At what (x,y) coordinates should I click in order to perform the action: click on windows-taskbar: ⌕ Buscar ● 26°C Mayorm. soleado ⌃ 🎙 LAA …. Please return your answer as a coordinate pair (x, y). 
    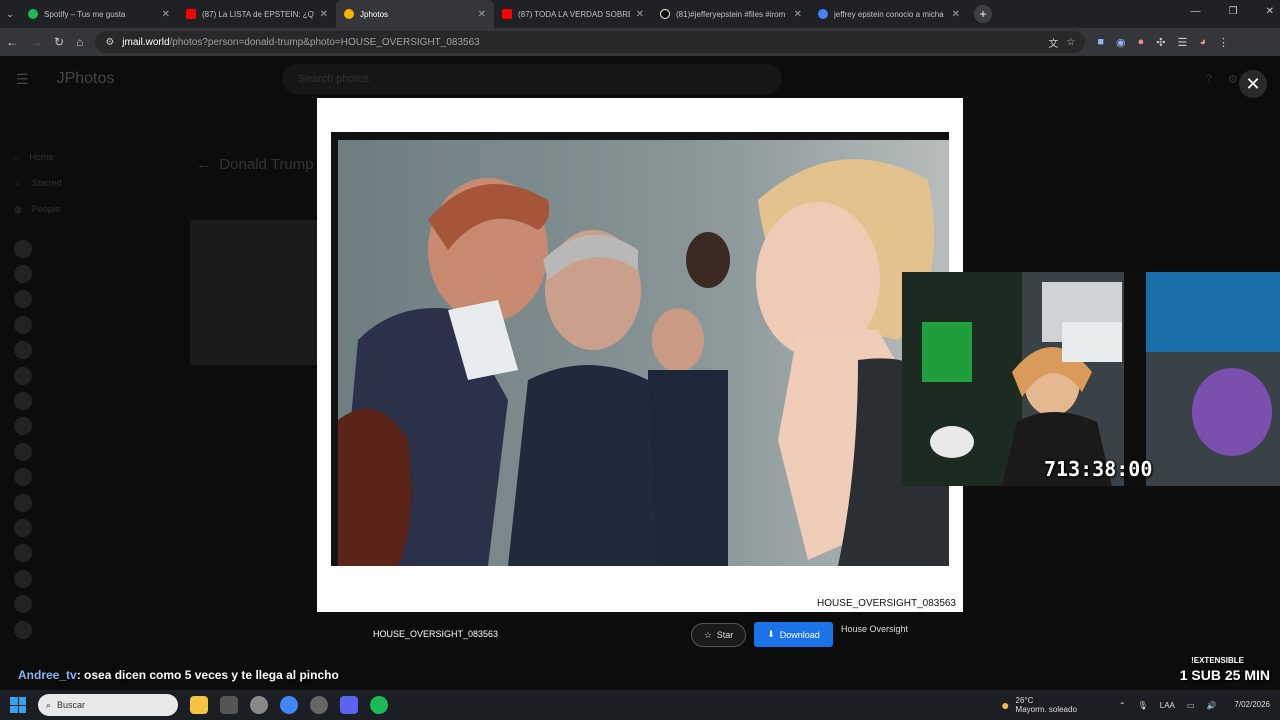
    Looking at the image, I should click on (640, 705).